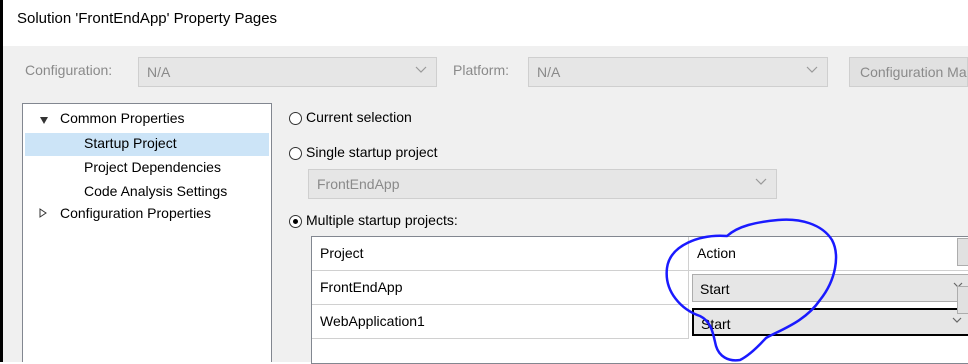  Describe the element at coordinates (295, 118) in the screenshot. I see `current-selection-radio` at that location.